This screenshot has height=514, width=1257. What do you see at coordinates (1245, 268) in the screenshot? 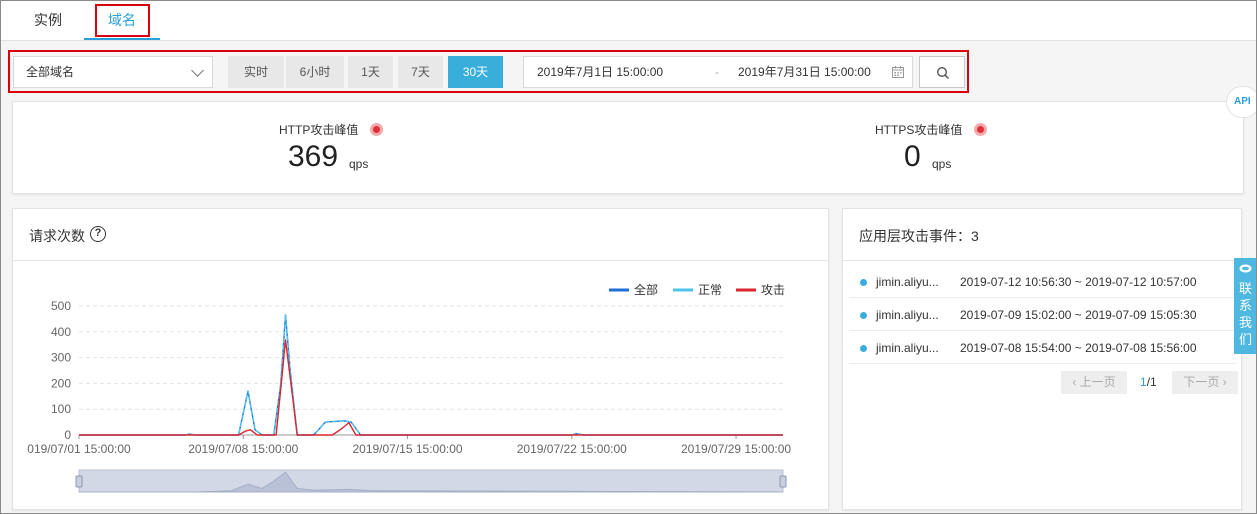
I see `chat-icon` at bounding box center [1245, 268].